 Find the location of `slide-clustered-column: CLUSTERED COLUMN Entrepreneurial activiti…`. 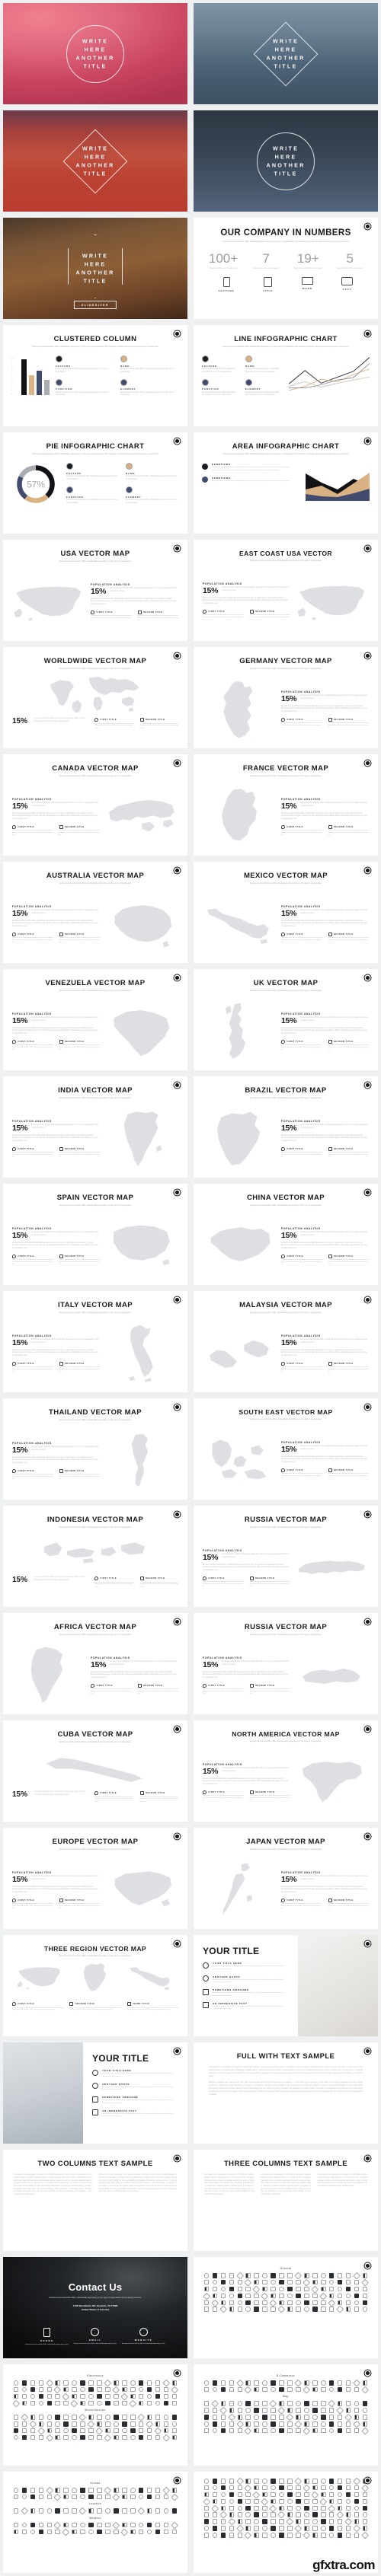

slide-clustered-column: CLUSTERED COLUMN Entrepreneurial activiti… is located at coordinates (95, 375).